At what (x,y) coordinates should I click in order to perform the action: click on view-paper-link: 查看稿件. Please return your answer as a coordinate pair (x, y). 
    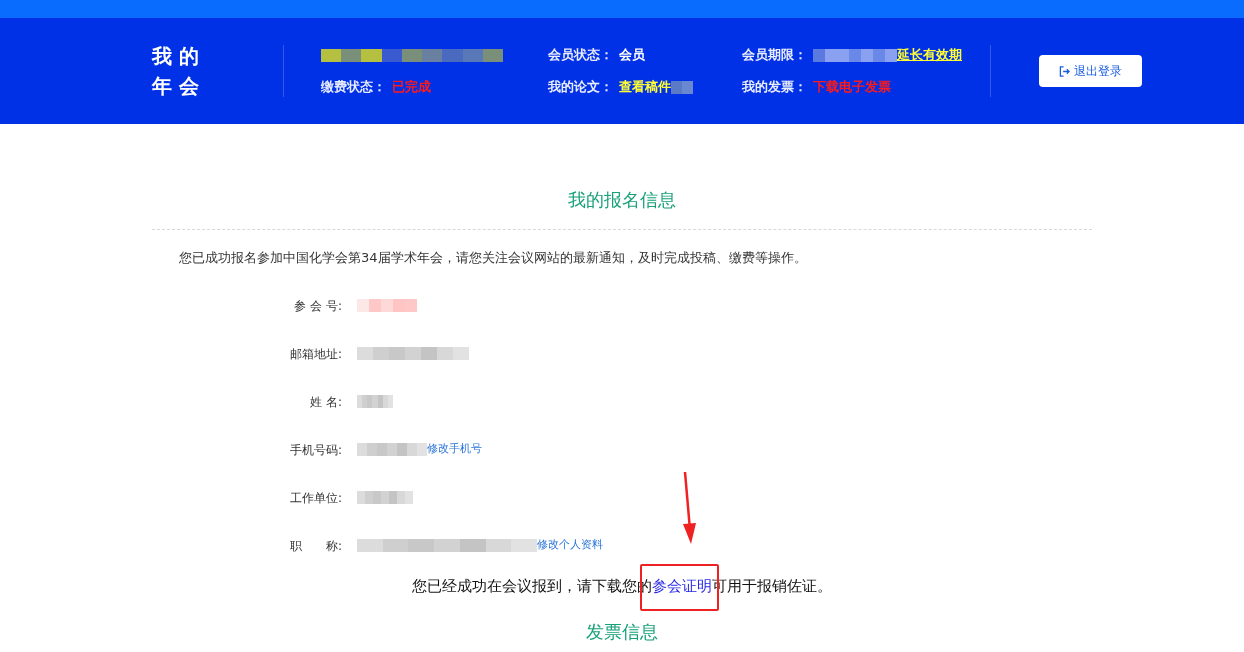
    Looking at the image, I should click on (645, 87).